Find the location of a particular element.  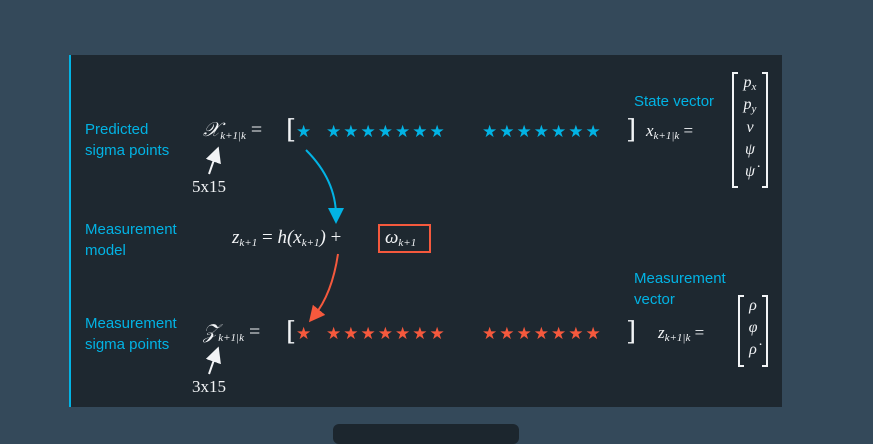

bottom-tab-handle is located at coordinates (426, 434).